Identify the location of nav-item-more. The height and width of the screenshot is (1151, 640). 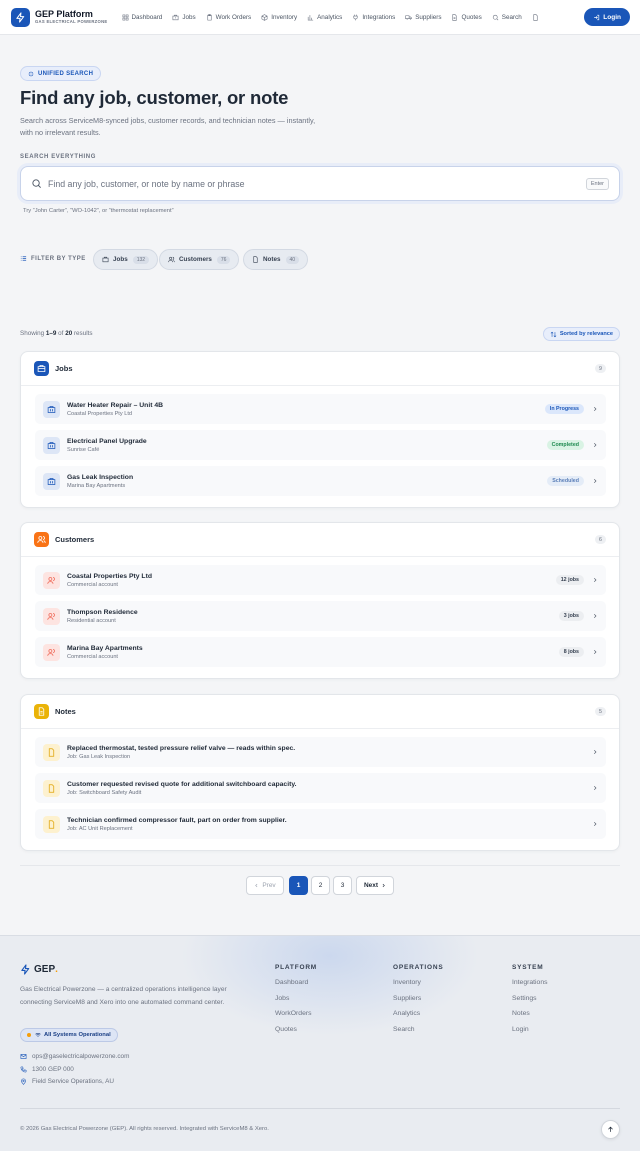
(537, 17).